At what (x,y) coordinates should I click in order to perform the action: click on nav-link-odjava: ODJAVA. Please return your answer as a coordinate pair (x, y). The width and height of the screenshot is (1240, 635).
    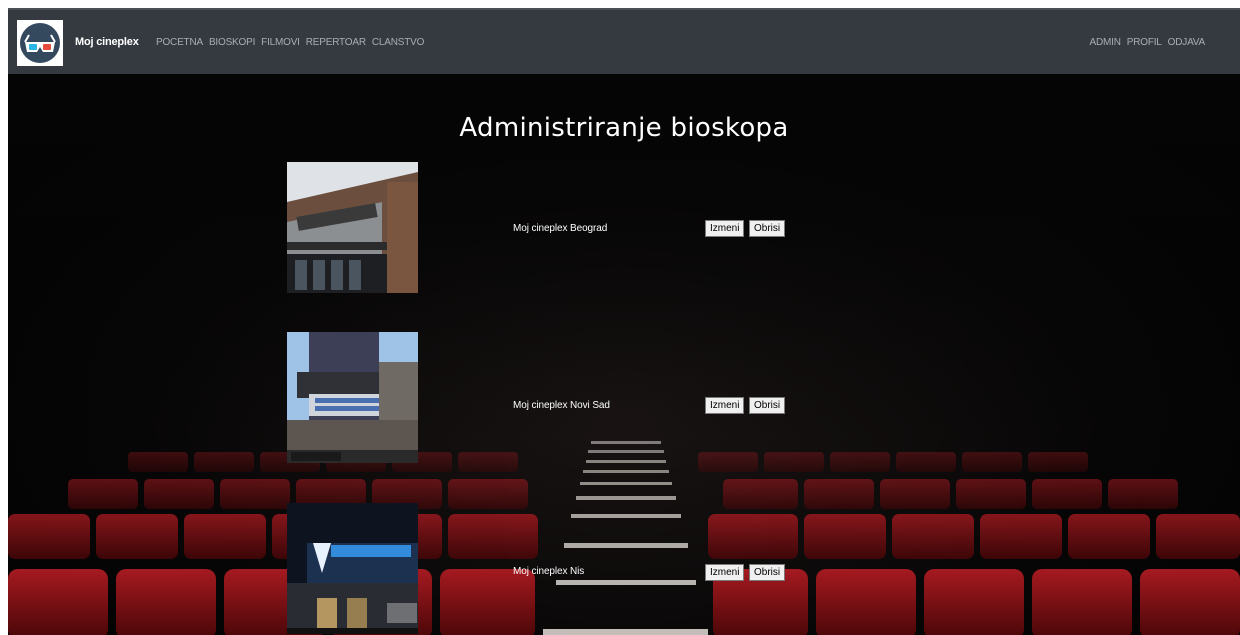
    Looking at the image, I should click on (1187, 42).